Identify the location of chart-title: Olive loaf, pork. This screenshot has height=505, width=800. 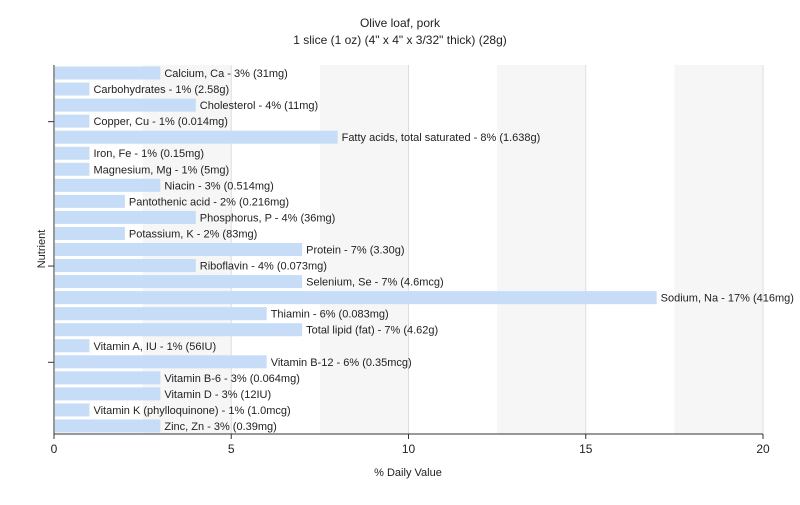
(400, 23).